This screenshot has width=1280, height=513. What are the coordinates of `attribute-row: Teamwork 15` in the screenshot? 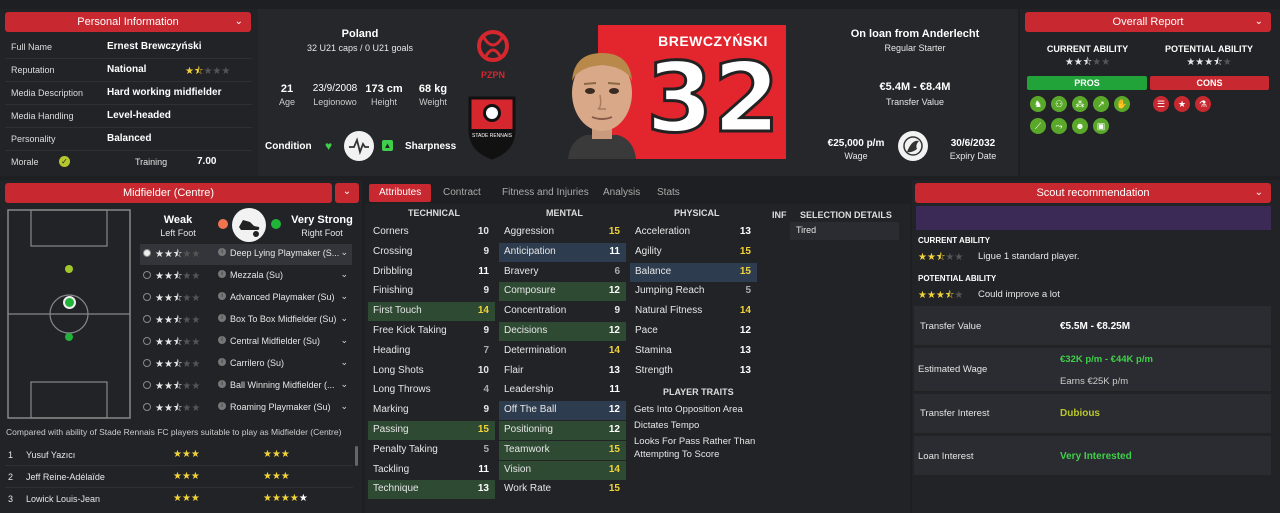 It's located at (562, 450).